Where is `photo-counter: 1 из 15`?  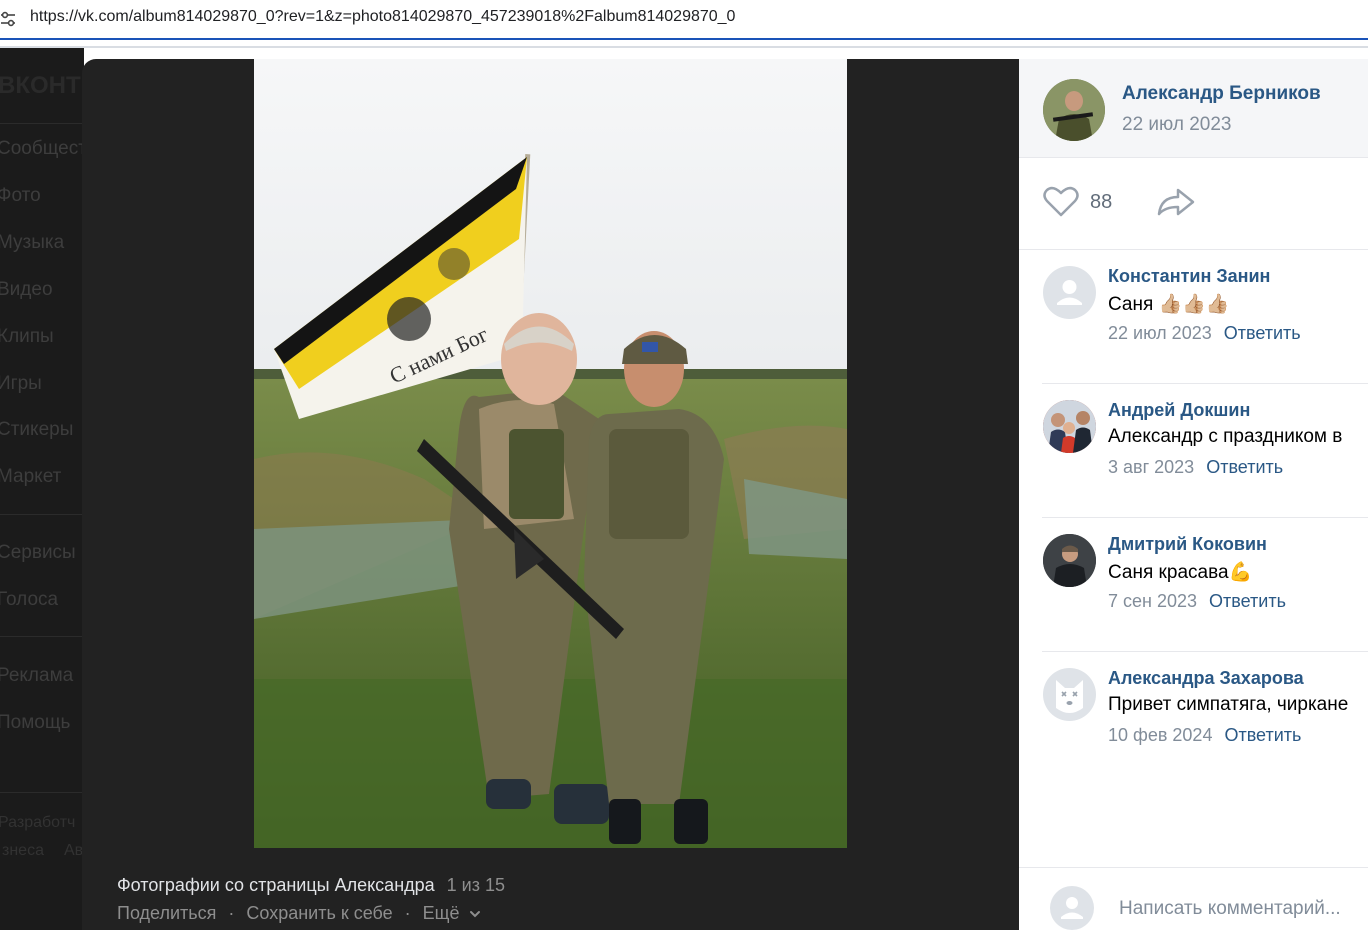
photo-counter: 1 из 15 is located at coordinates (475, 885).